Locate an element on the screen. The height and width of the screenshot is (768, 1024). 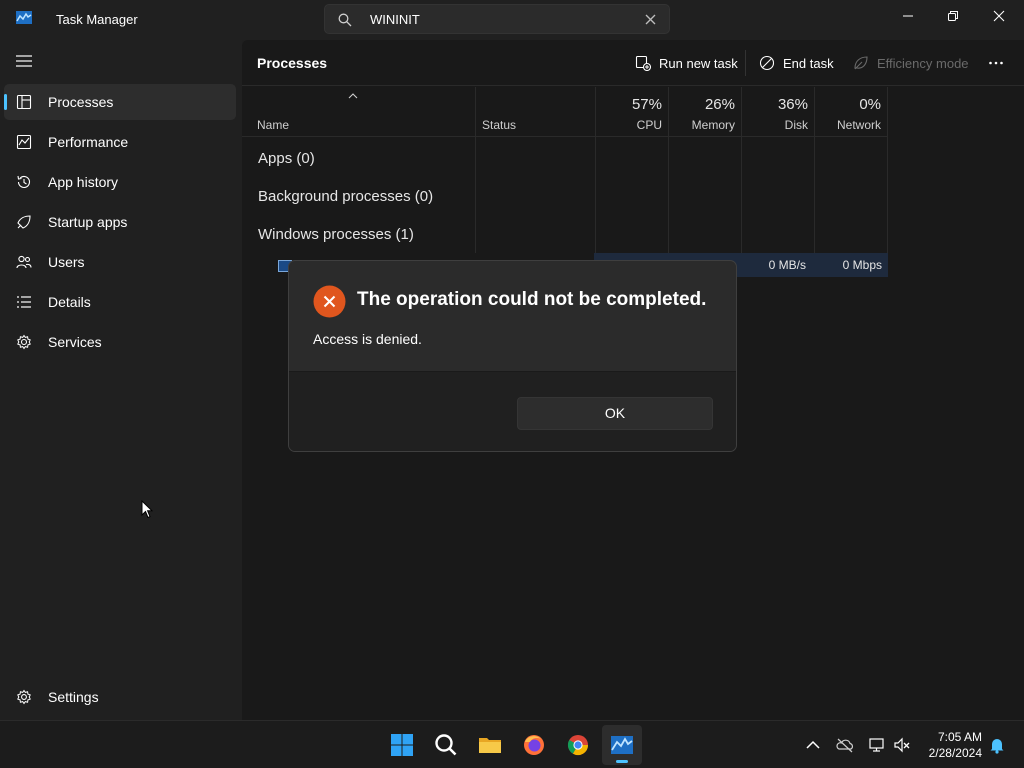
search-value: WININIT is located at coordinates (395, 19).